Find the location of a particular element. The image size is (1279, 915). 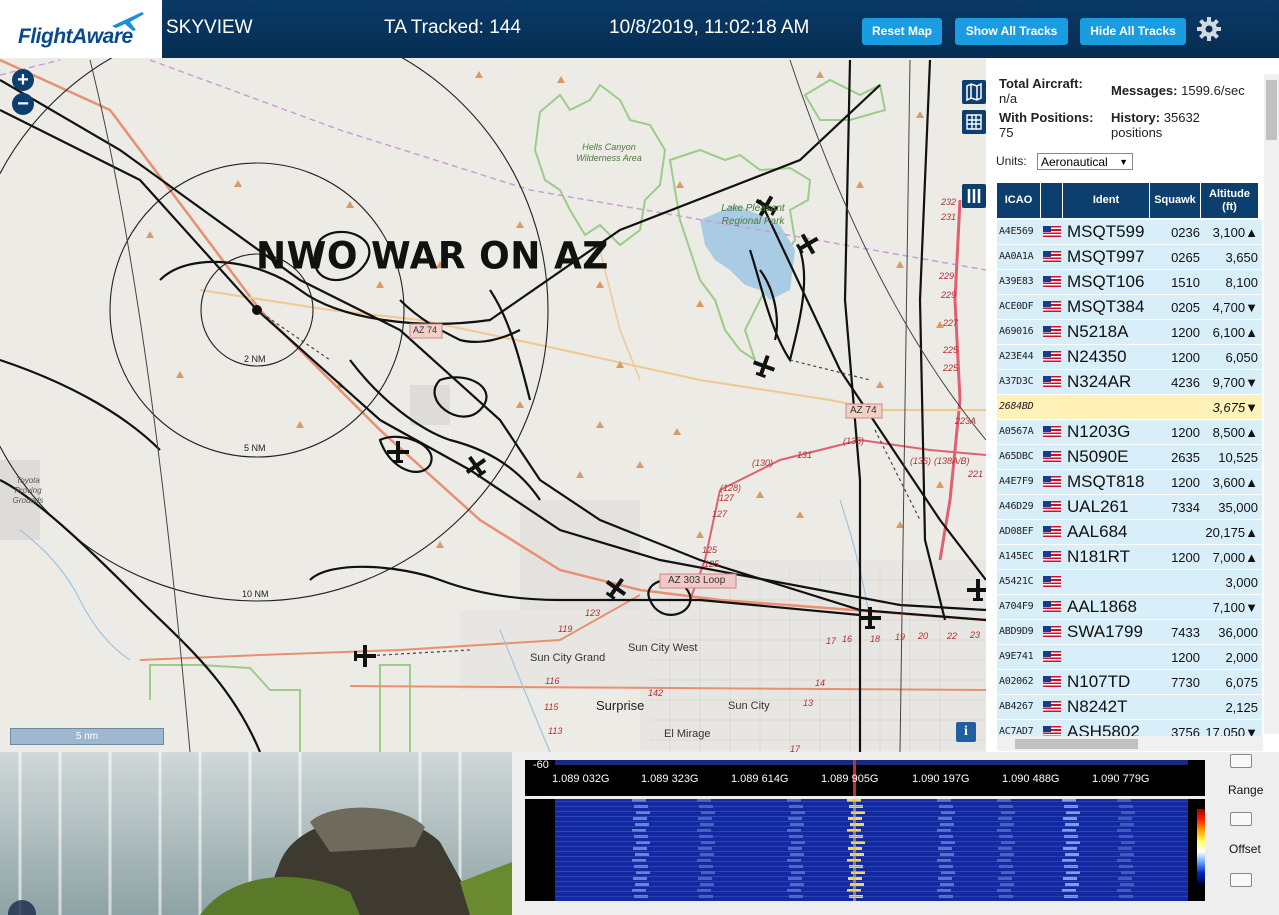

reset-map-button: Reset Map is located at coordinates (902, 31).